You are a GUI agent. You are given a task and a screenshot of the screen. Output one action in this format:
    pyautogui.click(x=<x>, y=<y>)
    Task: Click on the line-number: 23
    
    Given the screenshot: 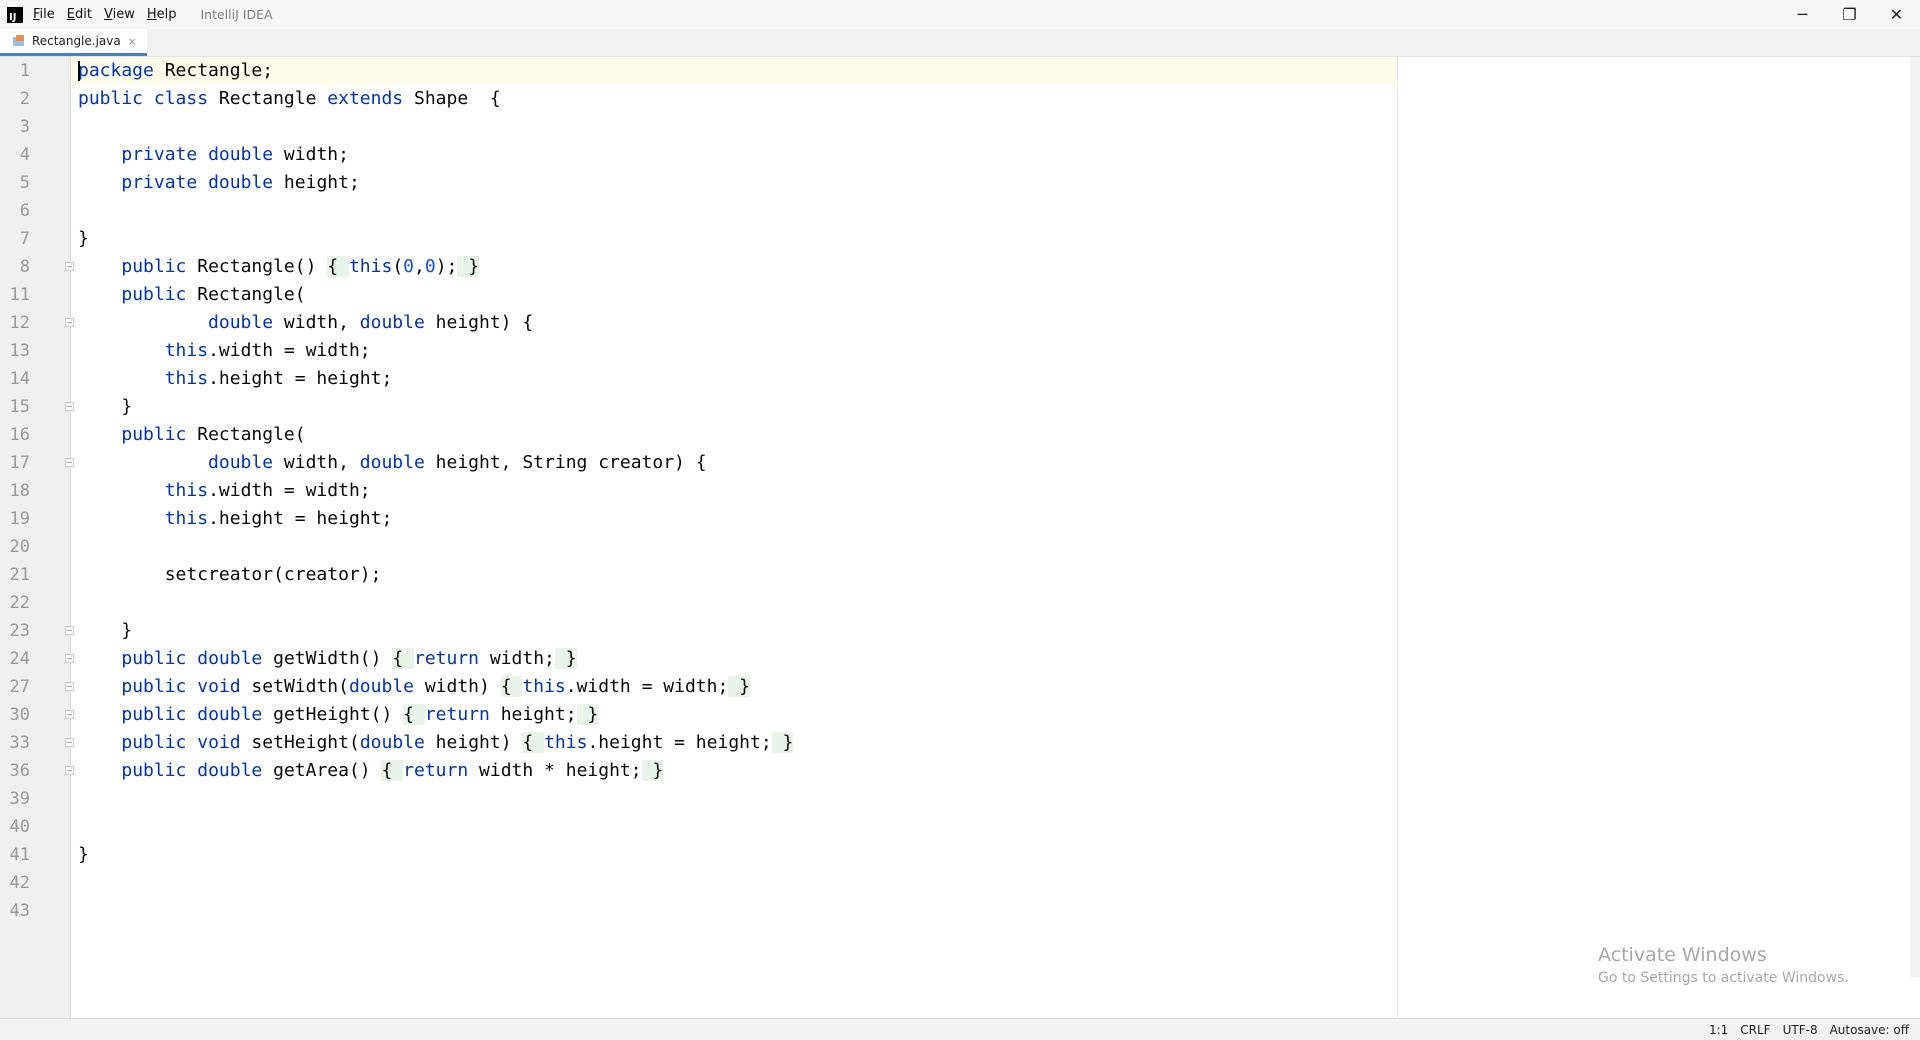 What is the action you would take?
    pyautogui.click(x=19, y=631)
    